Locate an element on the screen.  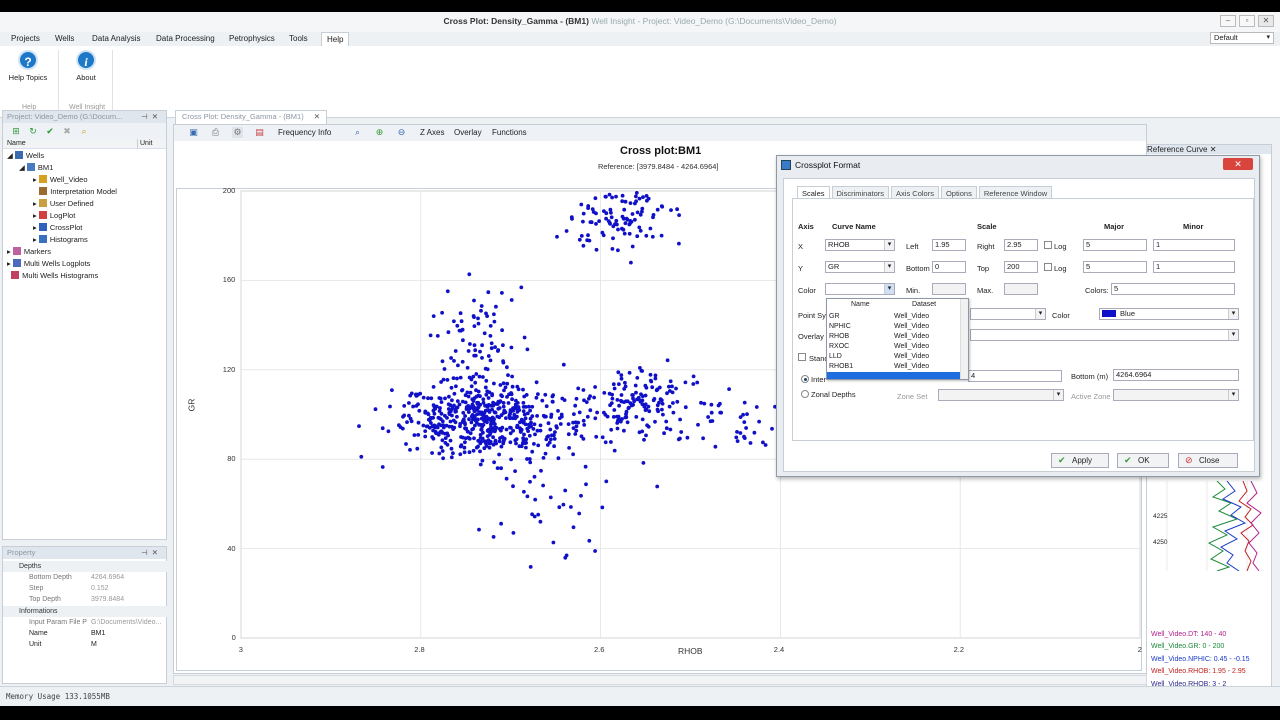
tree-item-multi-wells-logplots: ▸ Multi Wells Logplots is located at coordinates (48, 264).